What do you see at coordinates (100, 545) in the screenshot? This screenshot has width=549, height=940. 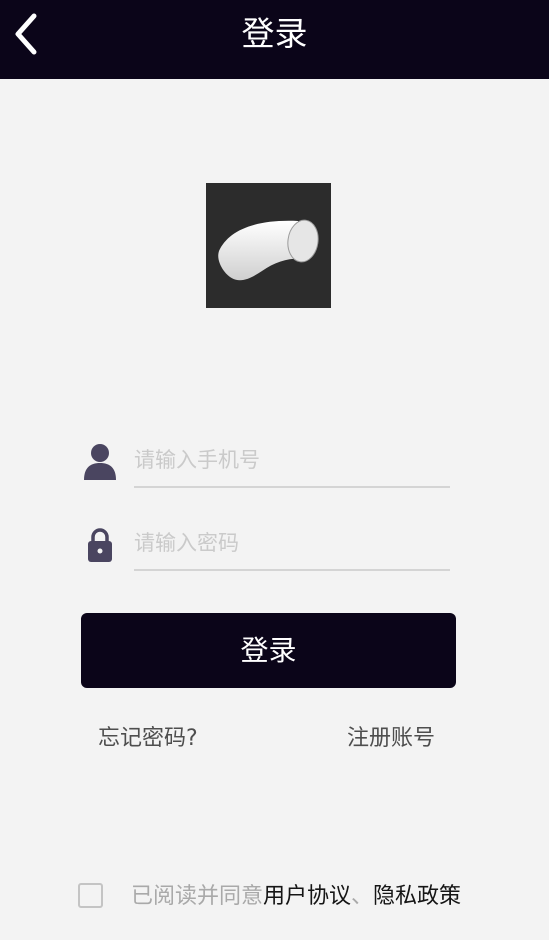 I see `lock-icon` at bounding box center [100, 545].